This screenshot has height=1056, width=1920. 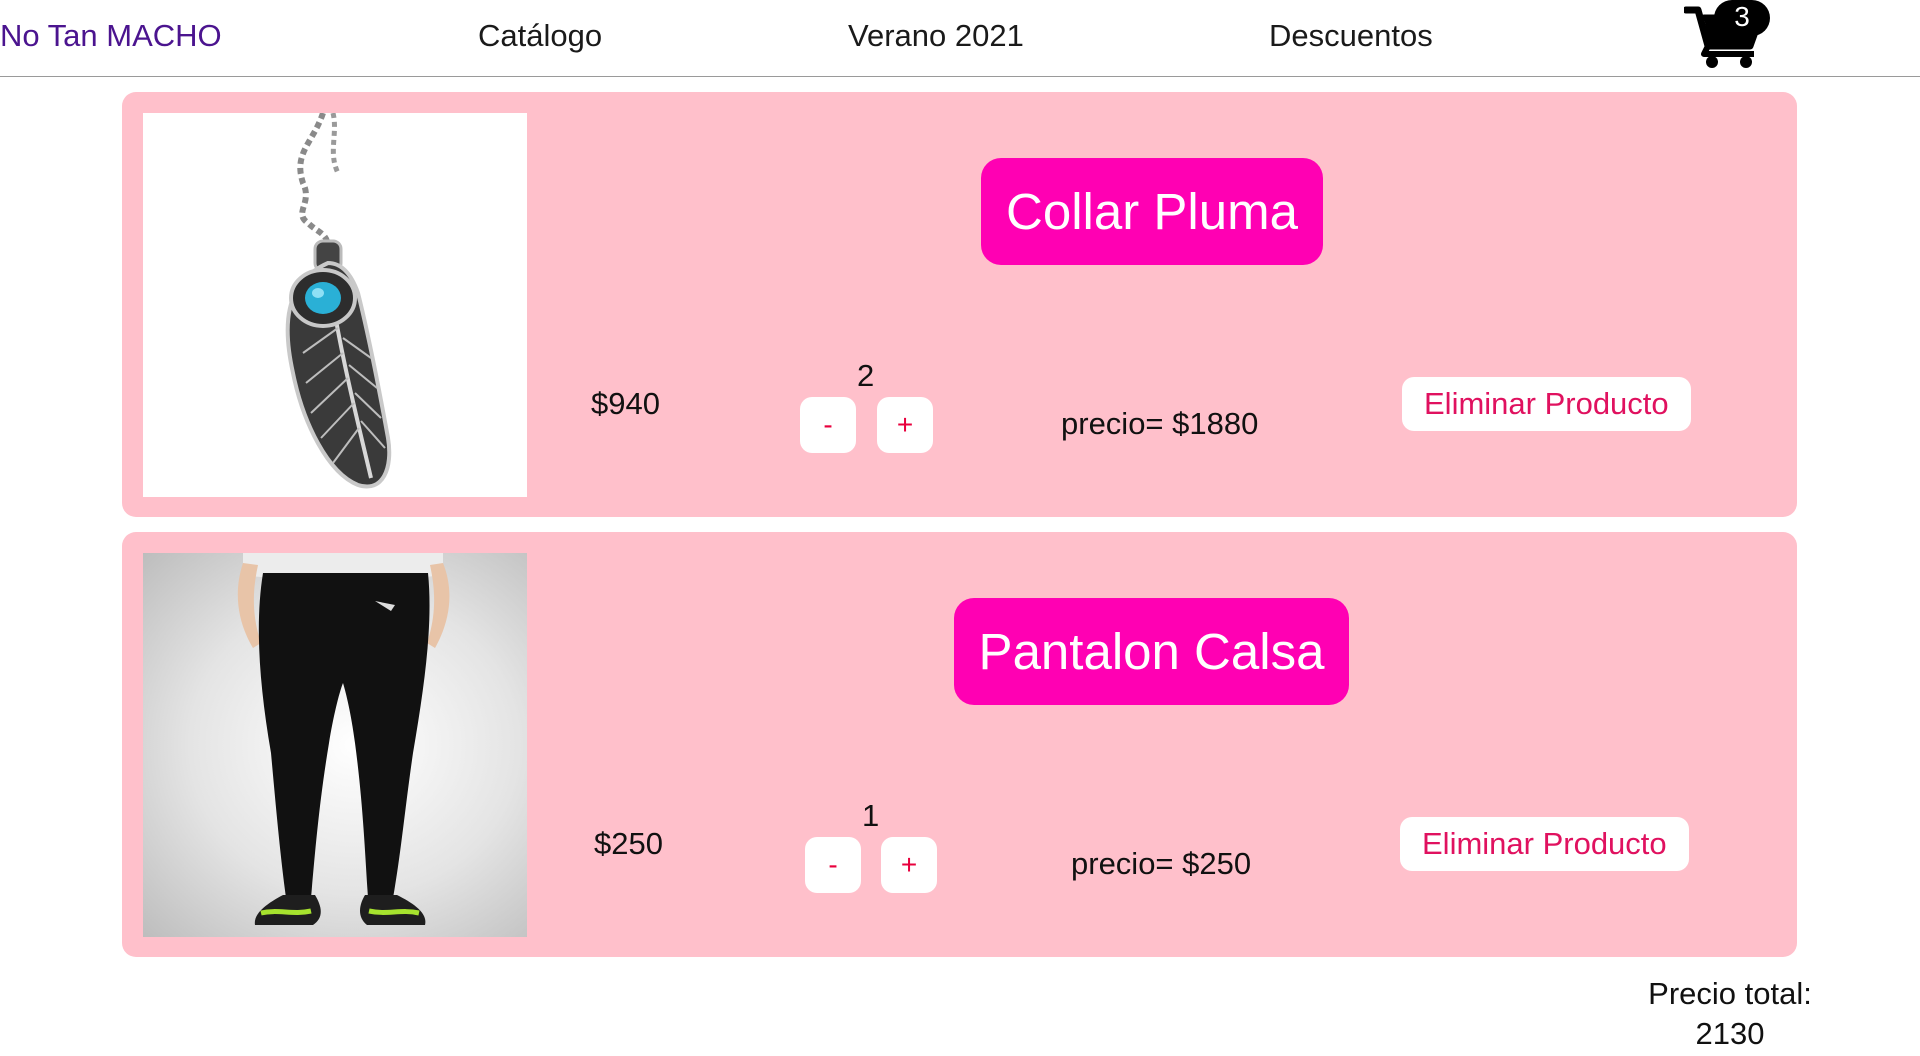 I want to click on product-name: Collar Pluma, so click(x=1152, y=211).